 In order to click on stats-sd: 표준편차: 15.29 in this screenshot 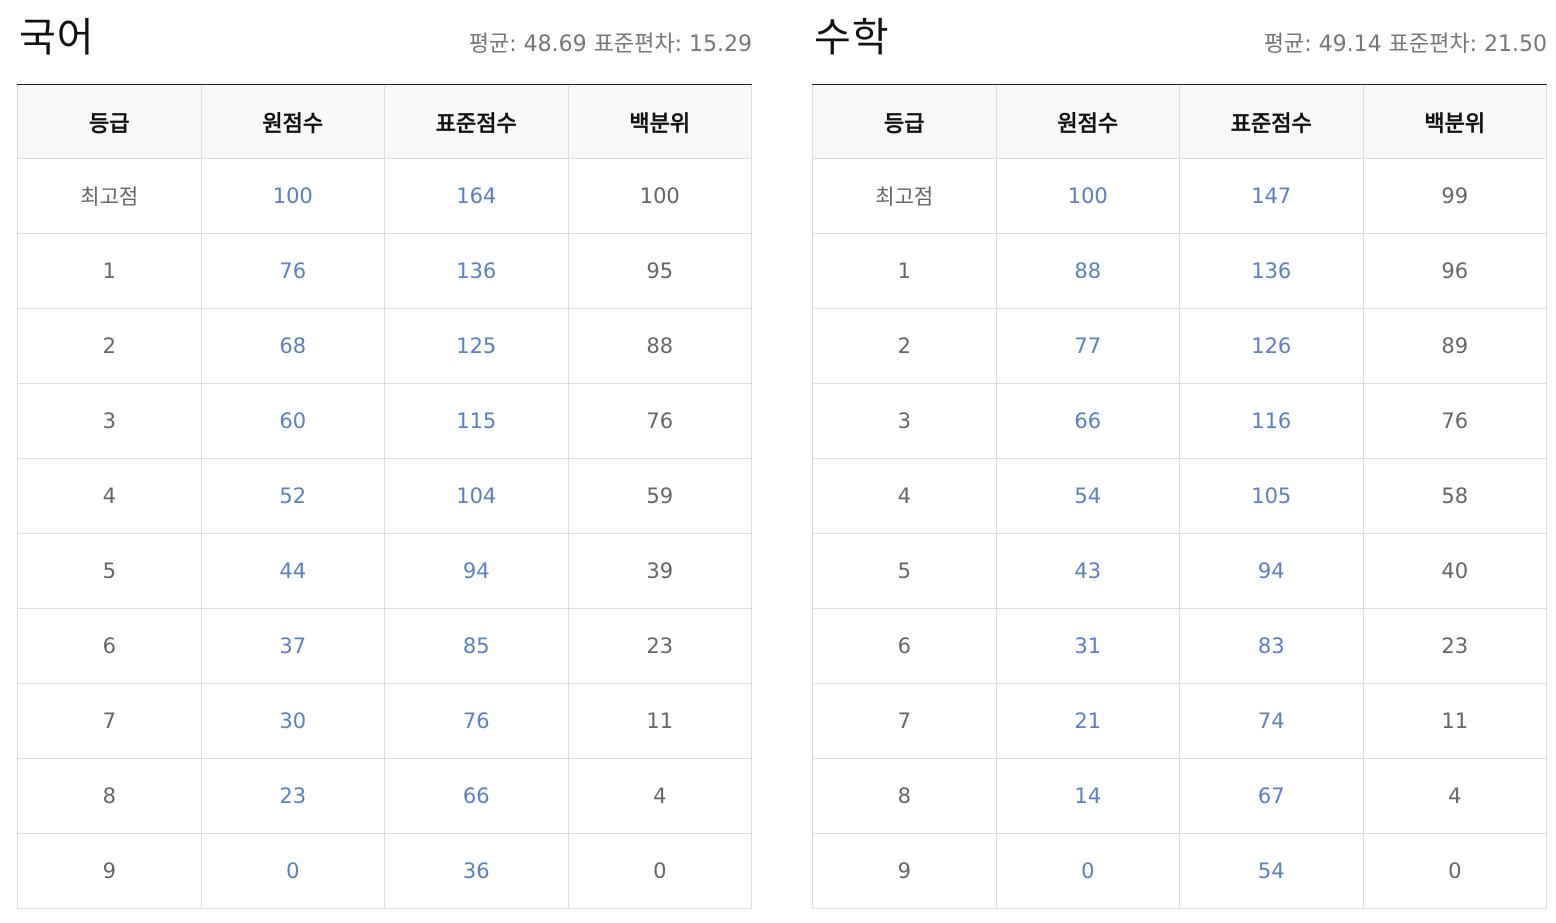, I will do `click(672, 44)`.